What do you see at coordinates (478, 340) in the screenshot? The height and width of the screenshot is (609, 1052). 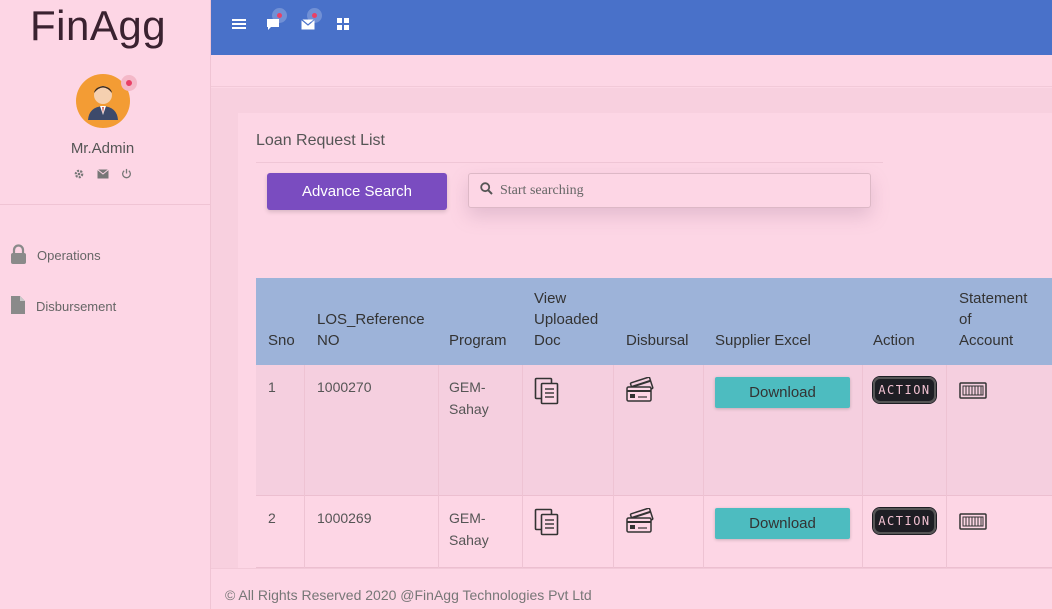 I see `header-program: Program` at bounding box center [478, 340].